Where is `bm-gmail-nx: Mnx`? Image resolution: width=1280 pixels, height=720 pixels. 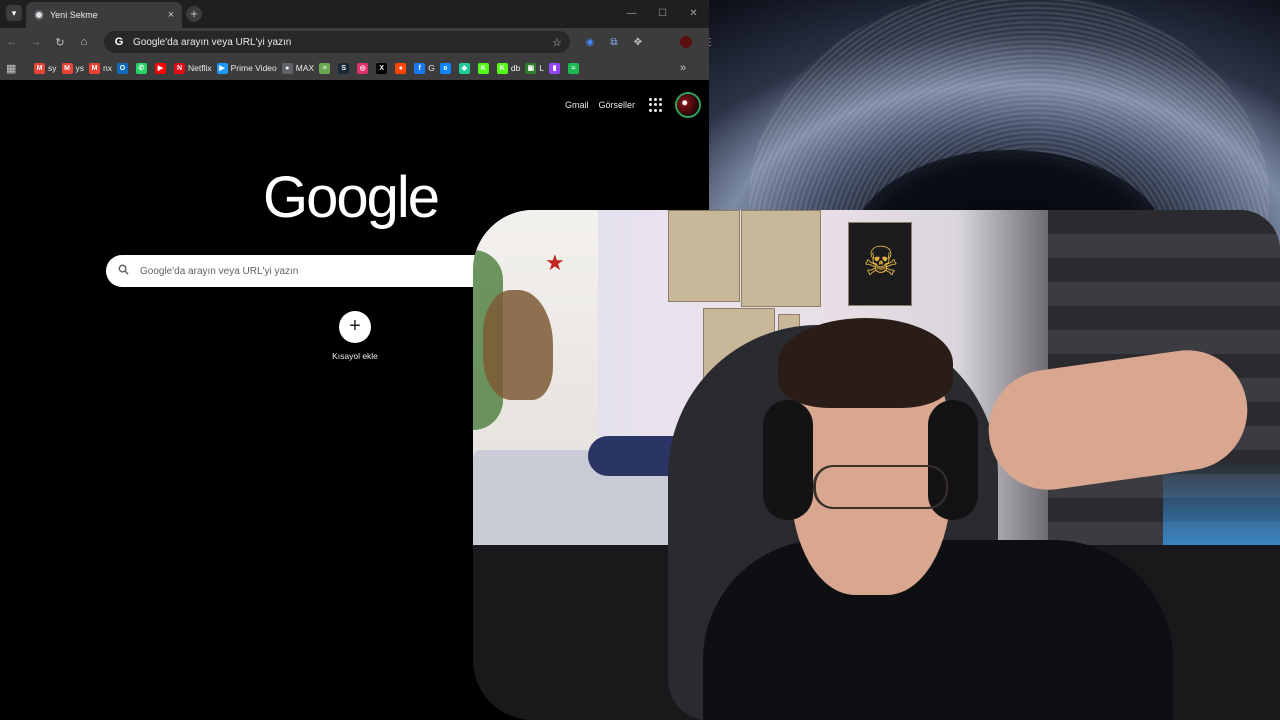
bm-gmail-nx: Mnx is located at coordinates (100, 68).